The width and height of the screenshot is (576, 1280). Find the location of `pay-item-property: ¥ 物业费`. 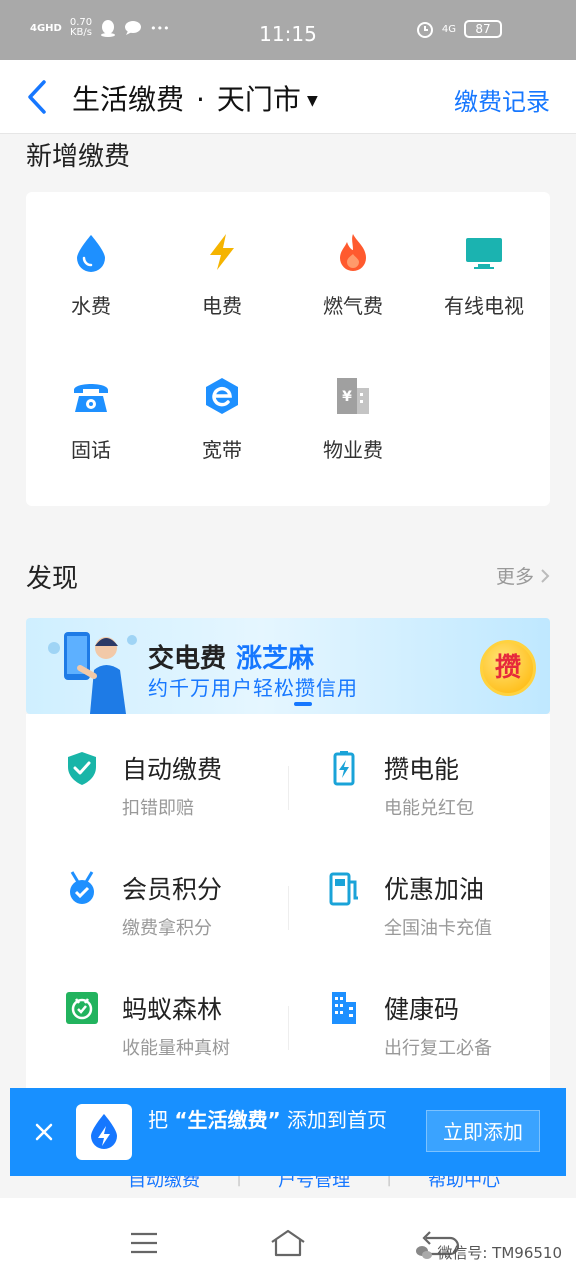

pay-item-property: ¥ 物业费 is located at coordinates (353, 419).